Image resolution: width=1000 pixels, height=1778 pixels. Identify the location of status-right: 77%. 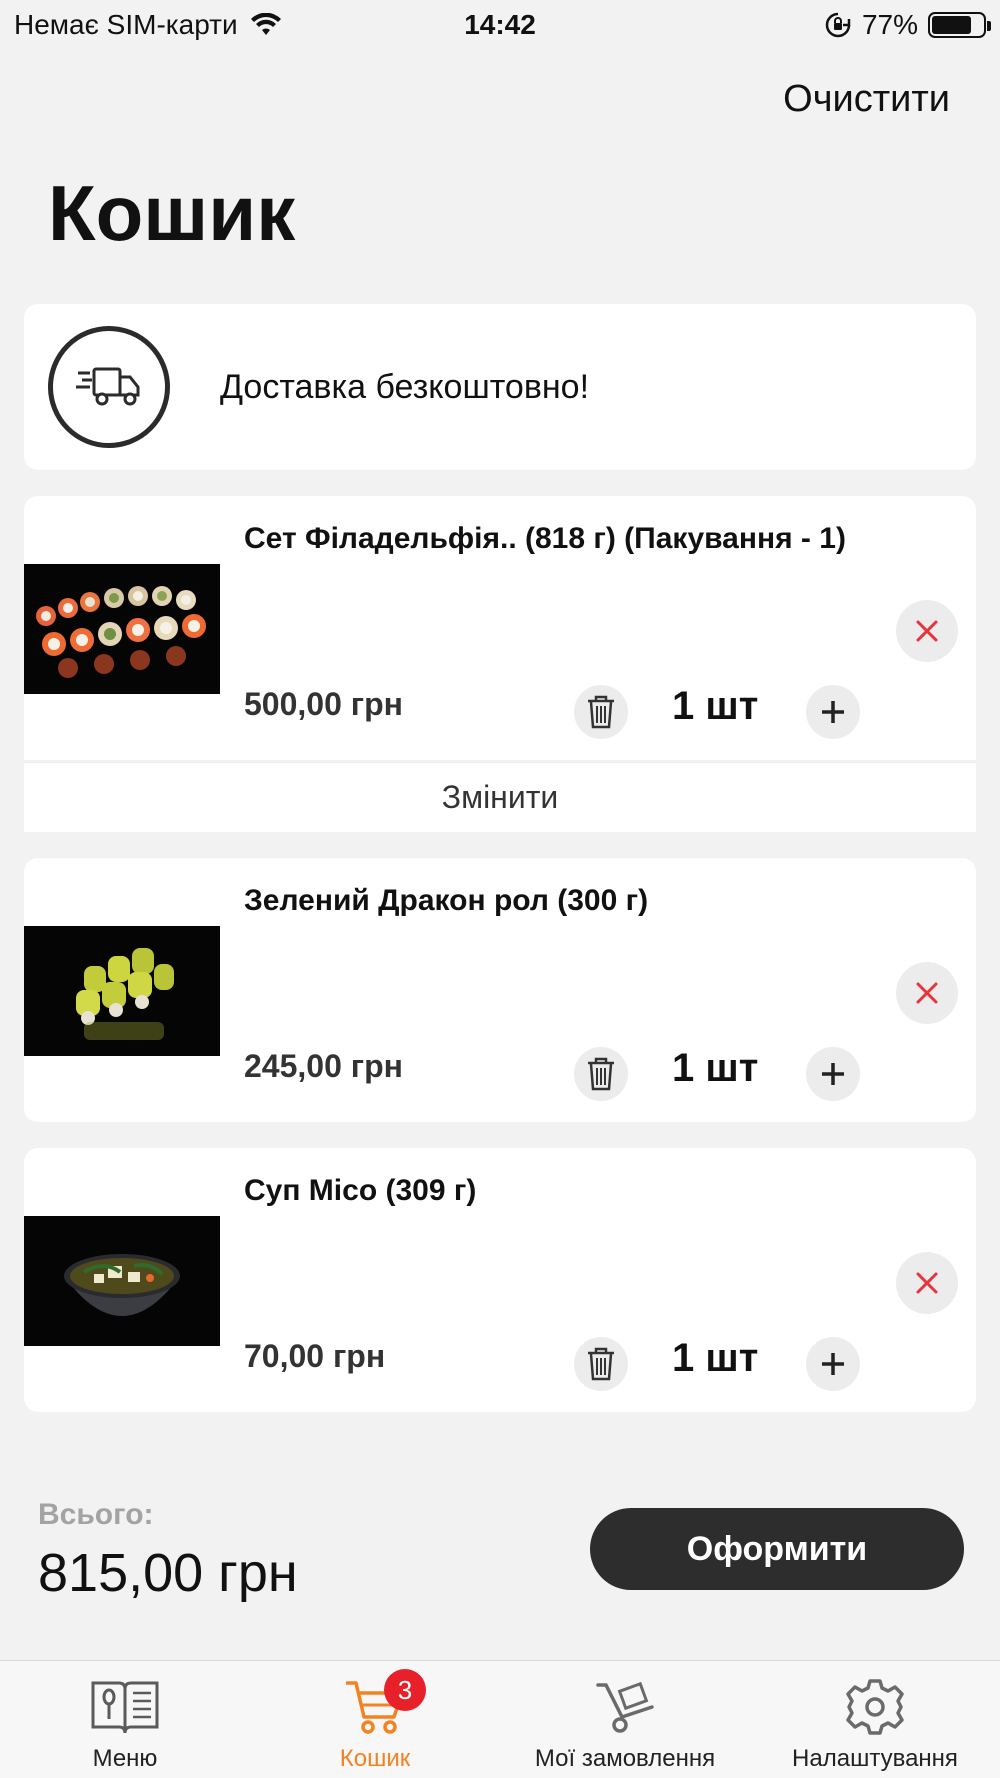
(907, 25).